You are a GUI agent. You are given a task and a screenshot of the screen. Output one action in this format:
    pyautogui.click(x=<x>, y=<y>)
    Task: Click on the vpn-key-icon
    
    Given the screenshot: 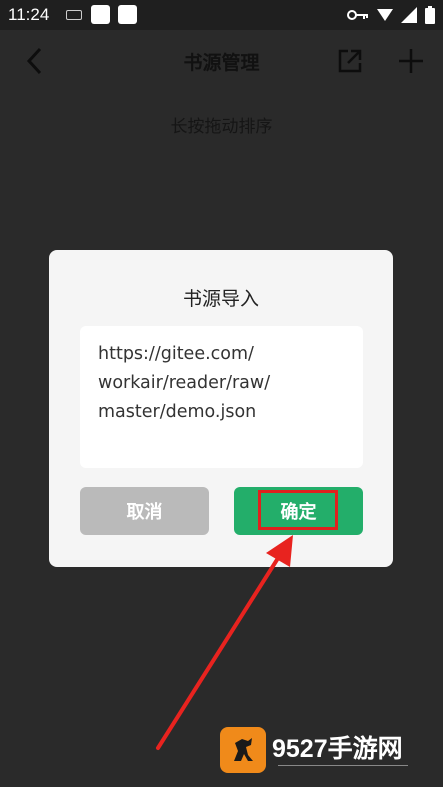 What is the action you would take?
    pyautogui.click(x=357, y=15)
    